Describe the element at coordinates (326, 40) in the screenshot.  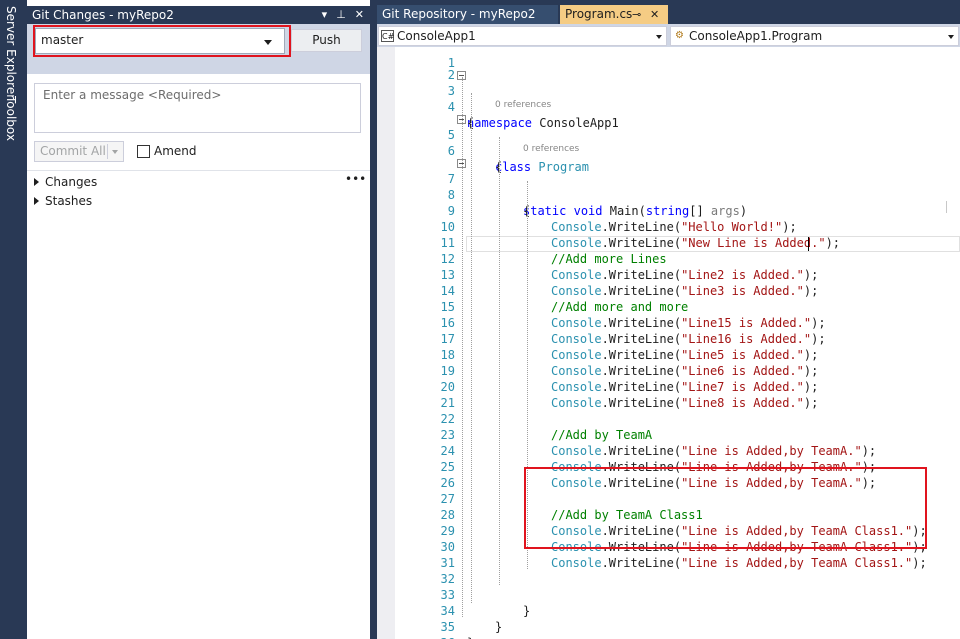
I see `push-button: Push` at that location.